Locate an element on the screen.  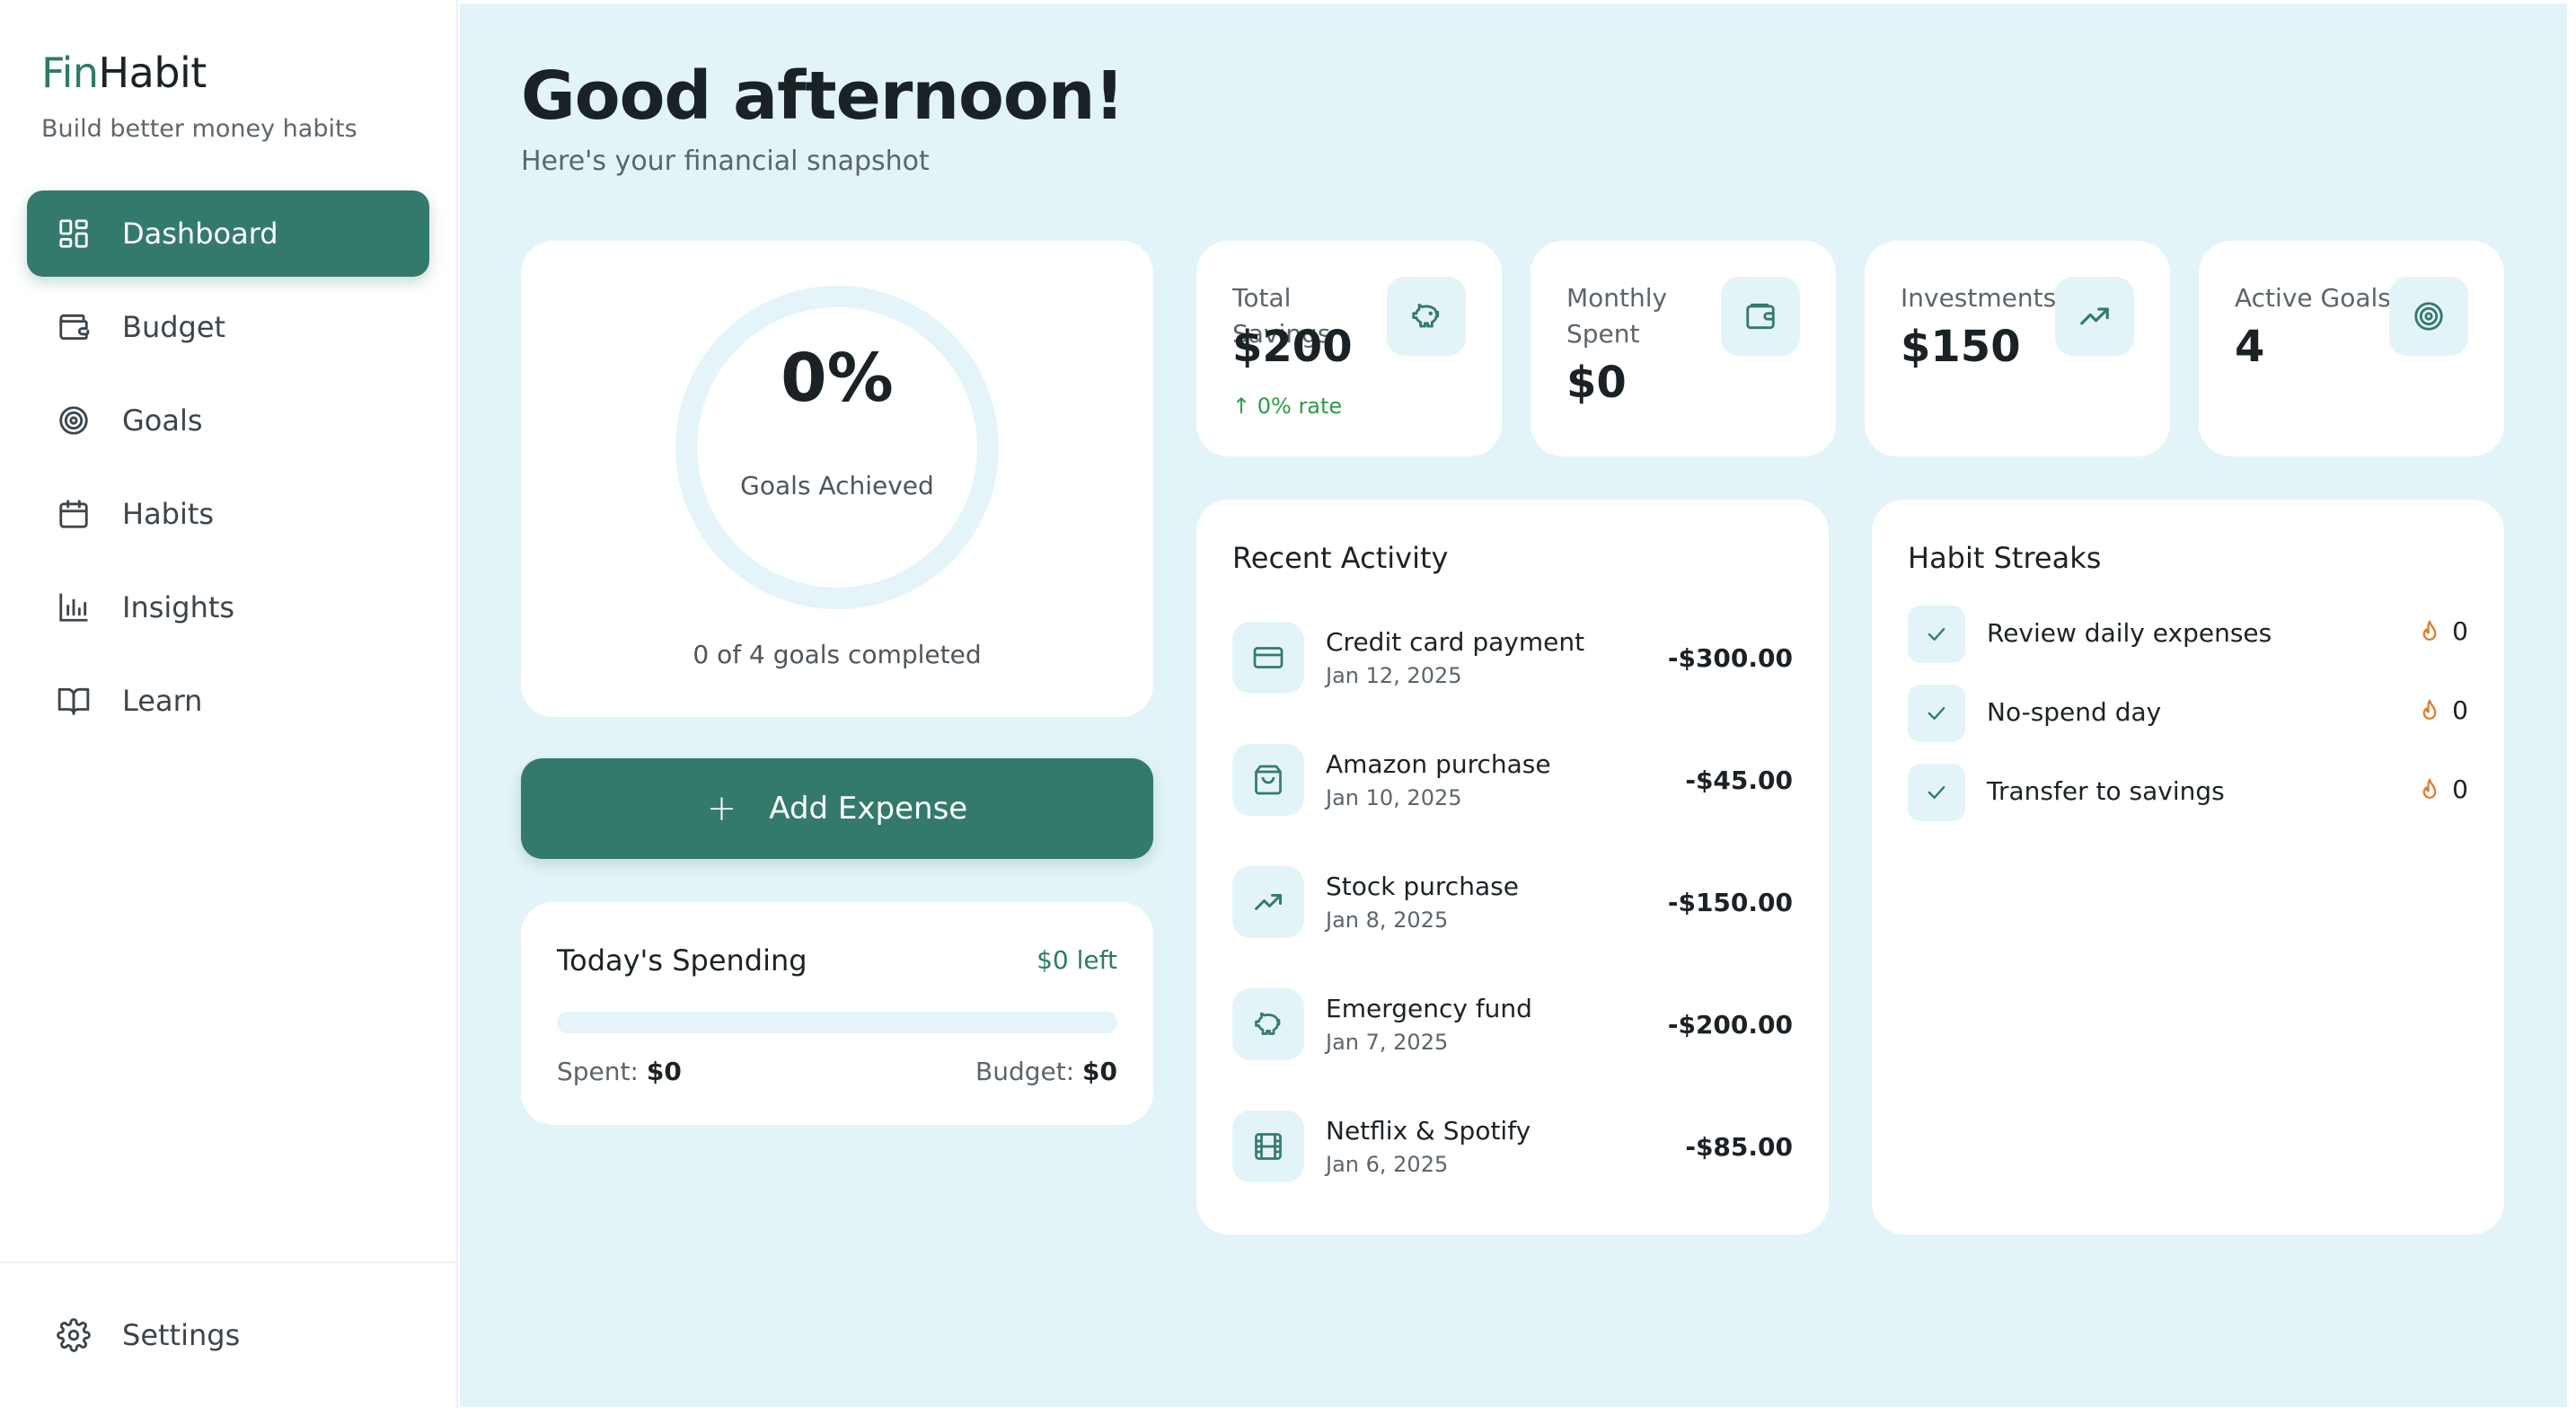
stat-label: Monthly Spent is located at coordinates (1617, 316).